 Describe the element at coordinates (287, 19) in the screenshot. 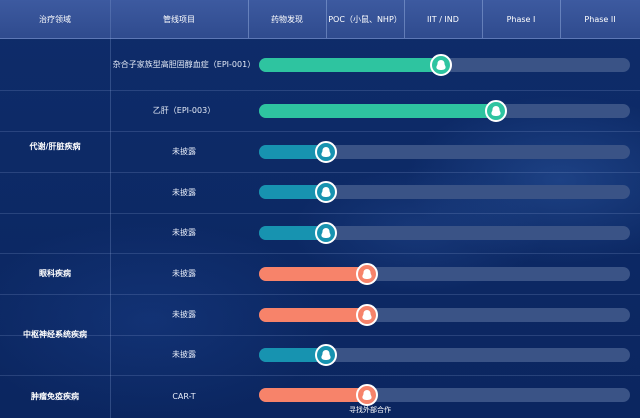

I see `header-drug-discovery: 药物发现` at that location.